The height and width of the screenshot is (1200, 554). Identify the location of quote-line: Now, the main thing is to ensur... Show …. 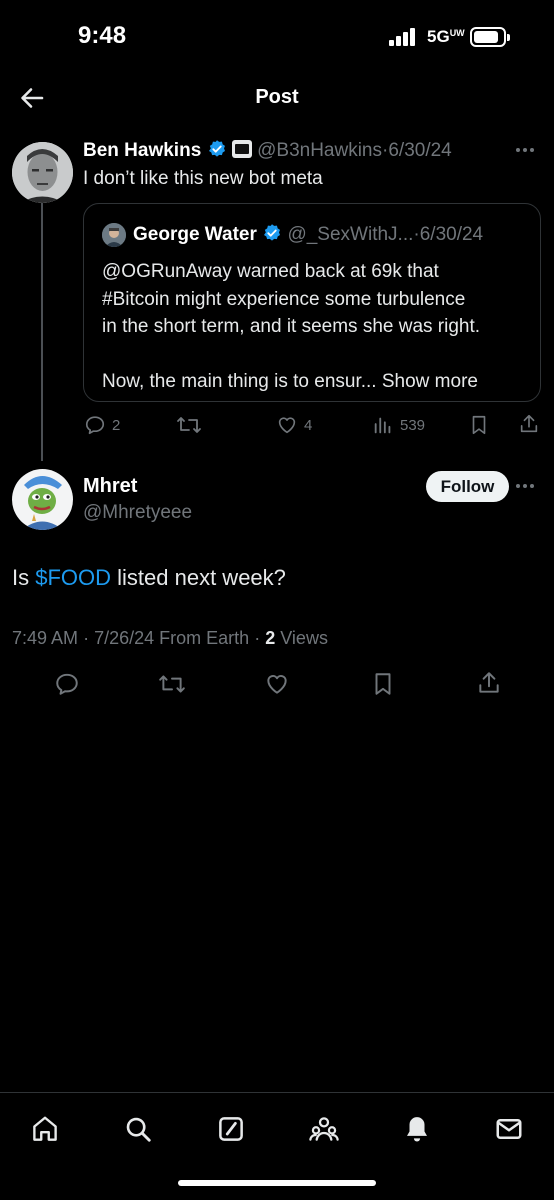
(290, 381).